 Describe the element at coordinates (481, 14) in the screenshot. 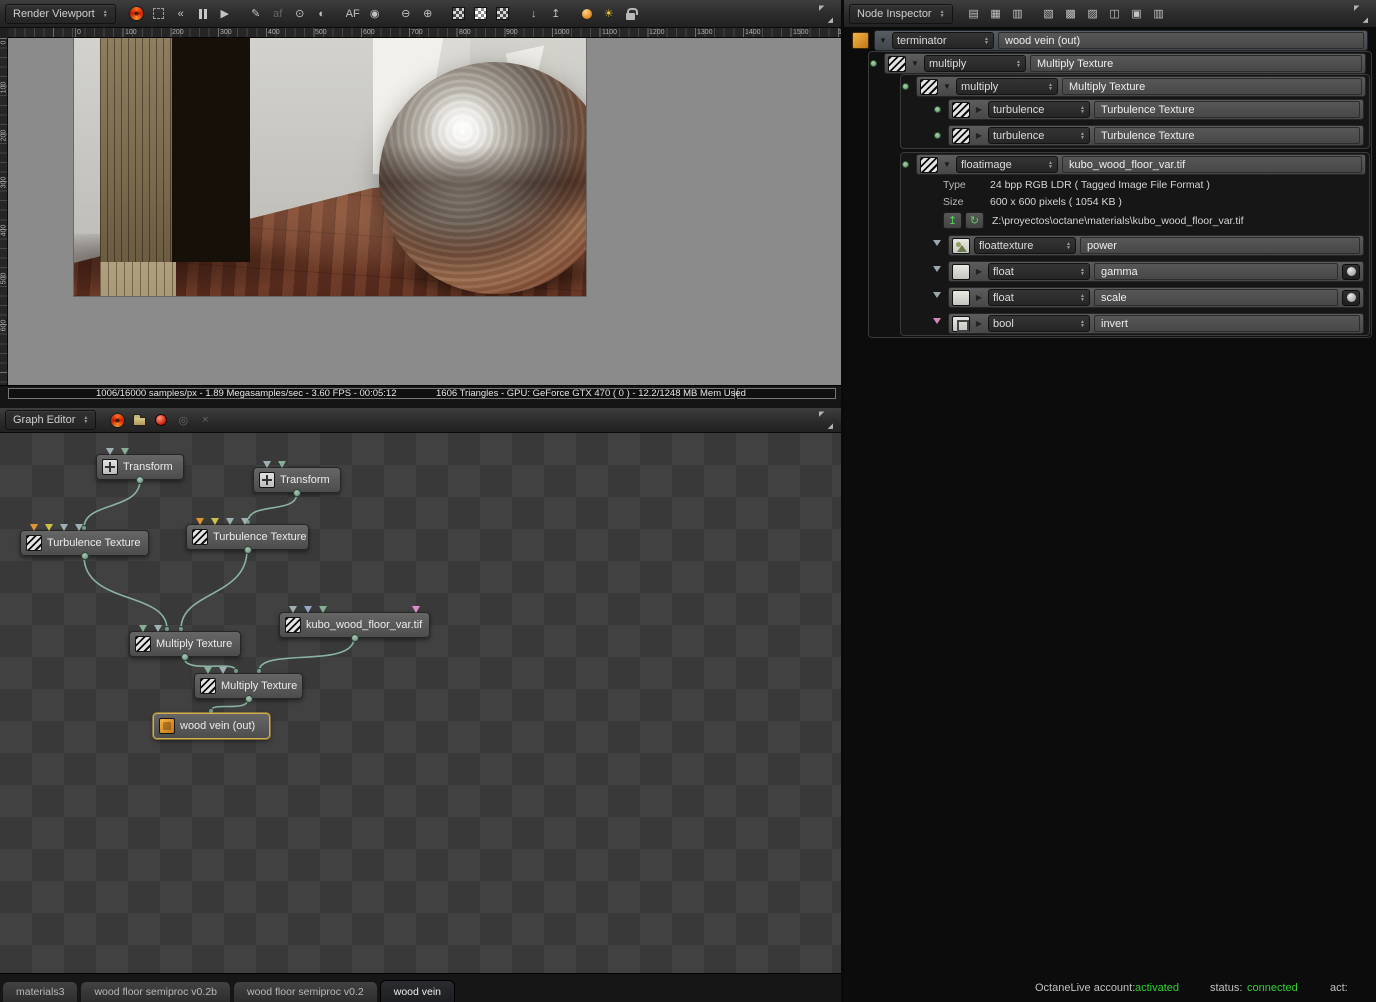

I see `background-bright-icon` at that location.